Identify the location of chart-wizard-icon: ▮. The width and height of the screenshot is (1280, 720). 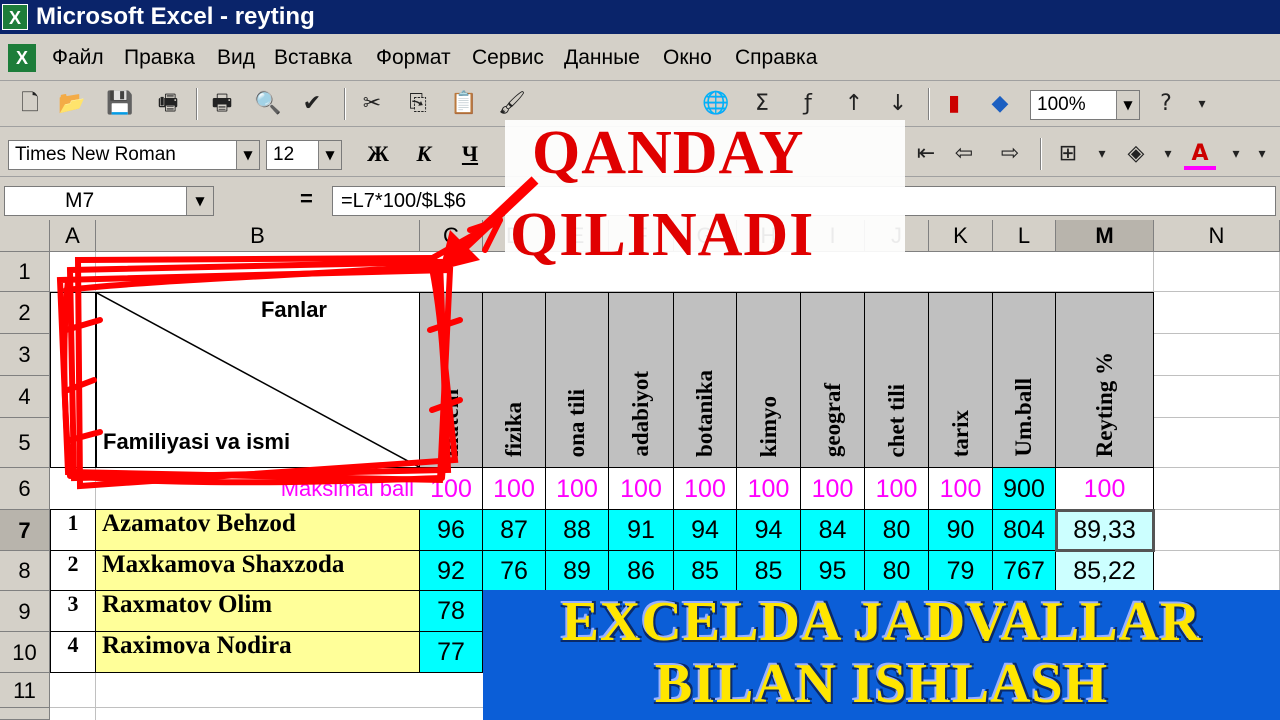
(954, 104).